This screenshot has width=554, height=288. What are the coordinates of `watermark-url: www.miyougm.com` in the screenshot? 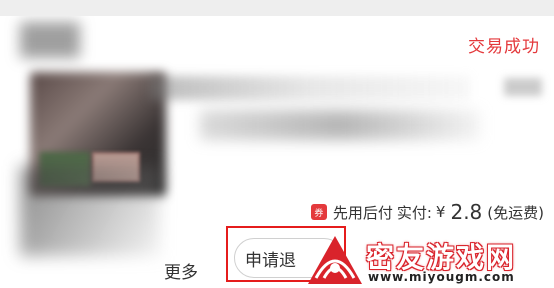 It's located at (441, 277).